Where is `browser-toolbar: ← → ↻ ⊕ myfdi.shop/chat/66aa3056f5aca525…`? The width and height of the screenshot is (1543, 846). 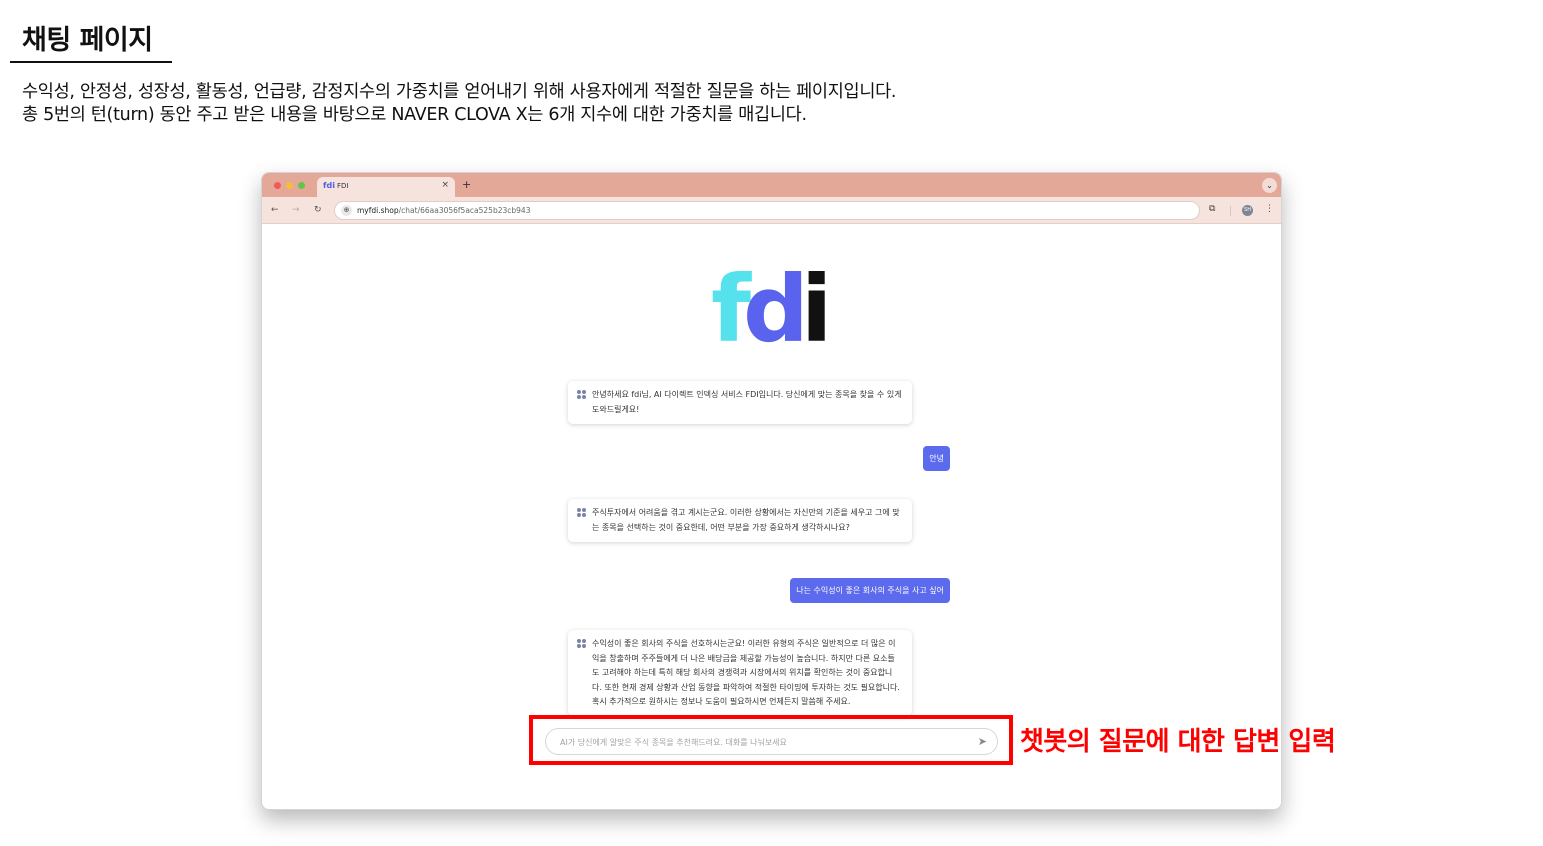 browser-toolbar: ← → ↻ ⊕ myfdi.shop/chat/66aa3056f5aca525… is located at coordinates (771, 210).